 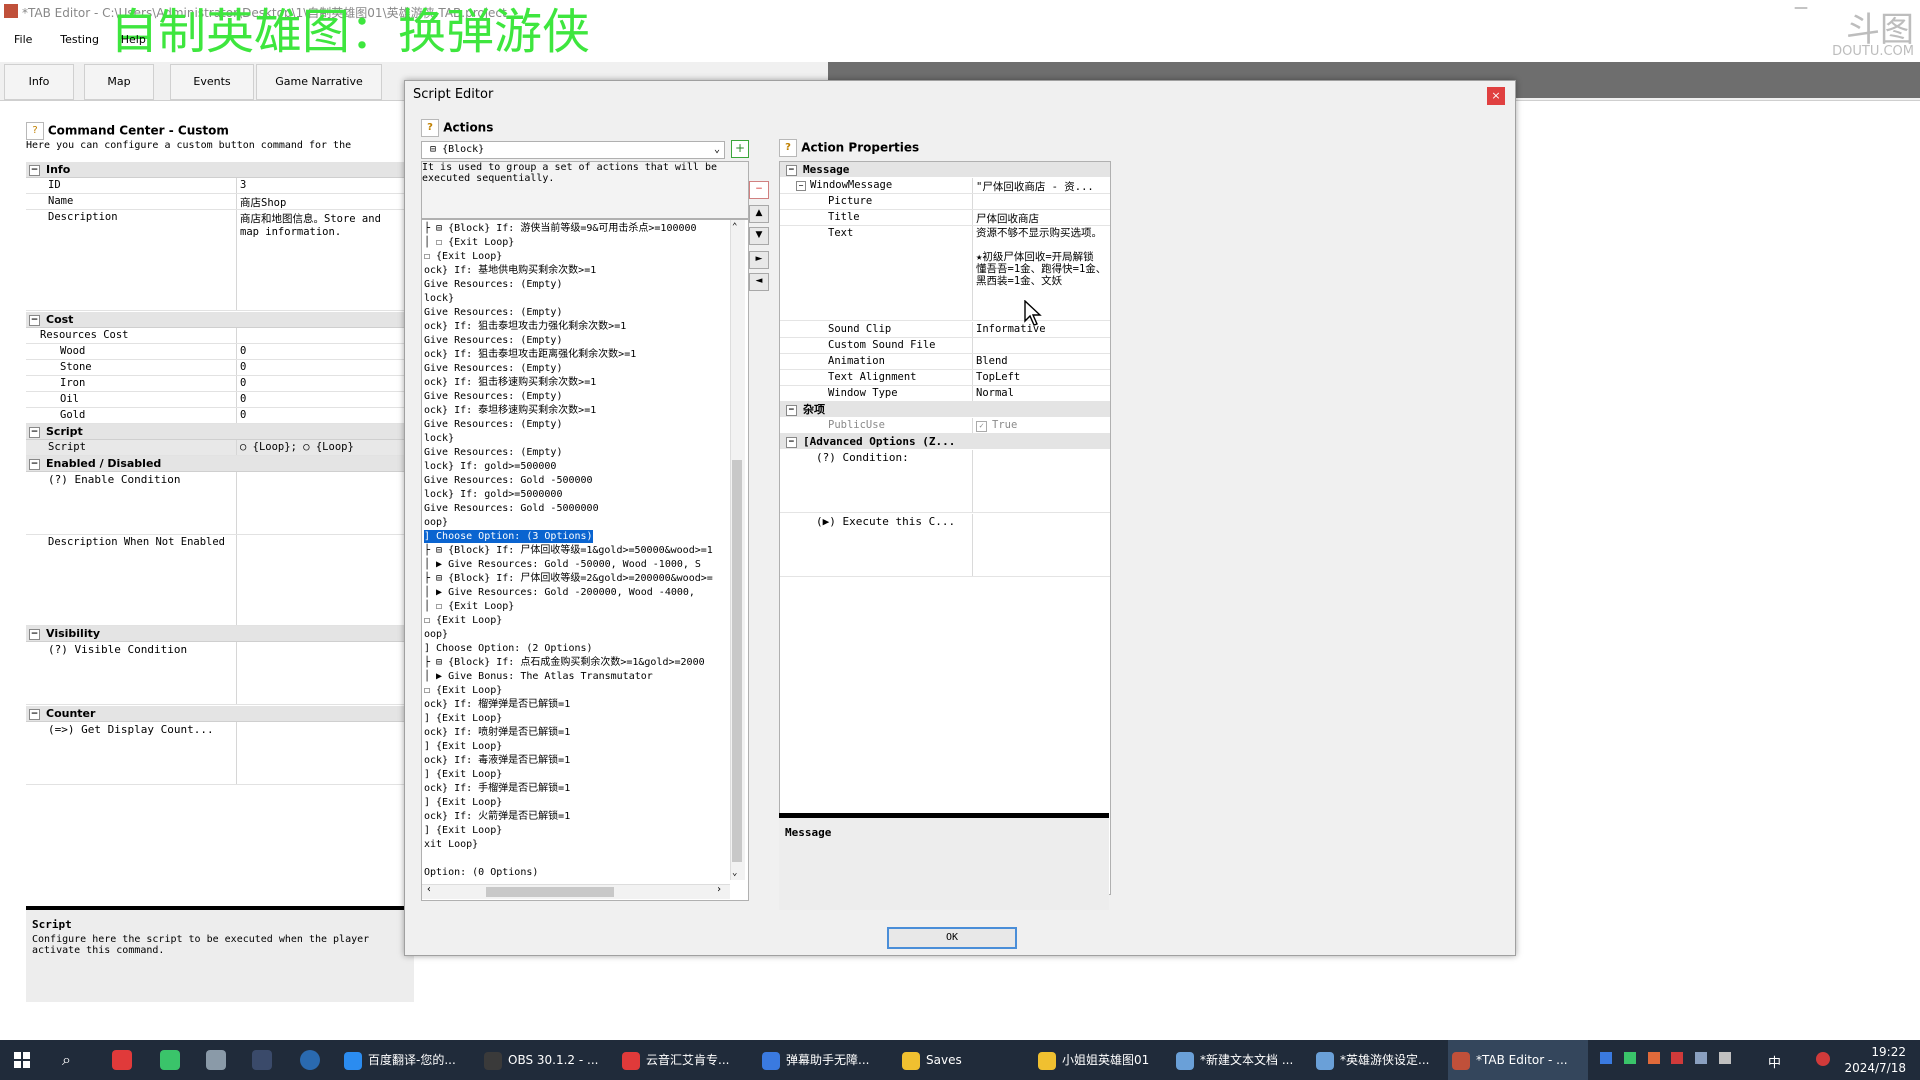 What do you see at coordinates (216, 336) in the screenshot?
I see `prop-resources-cost: Resources Cost` at bounding box center [216, 336].